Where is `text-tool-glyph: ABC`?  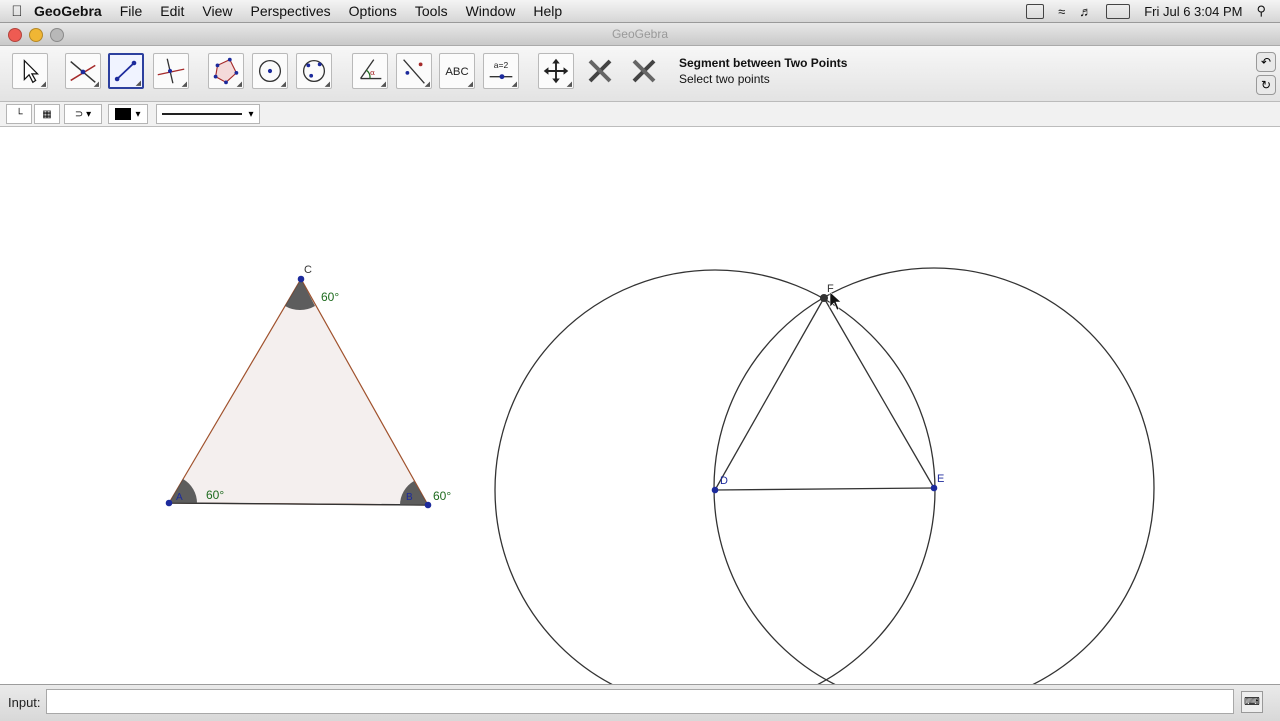 text-tool-glyph: ABC is located at coordinates (456, 72).